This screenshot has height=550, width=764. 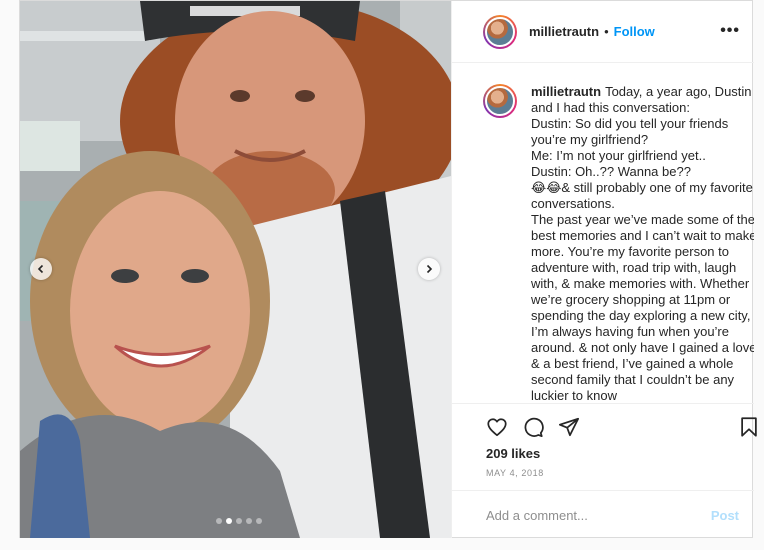 I want to click on carousel-prev-button, so click(x=41, y=269).